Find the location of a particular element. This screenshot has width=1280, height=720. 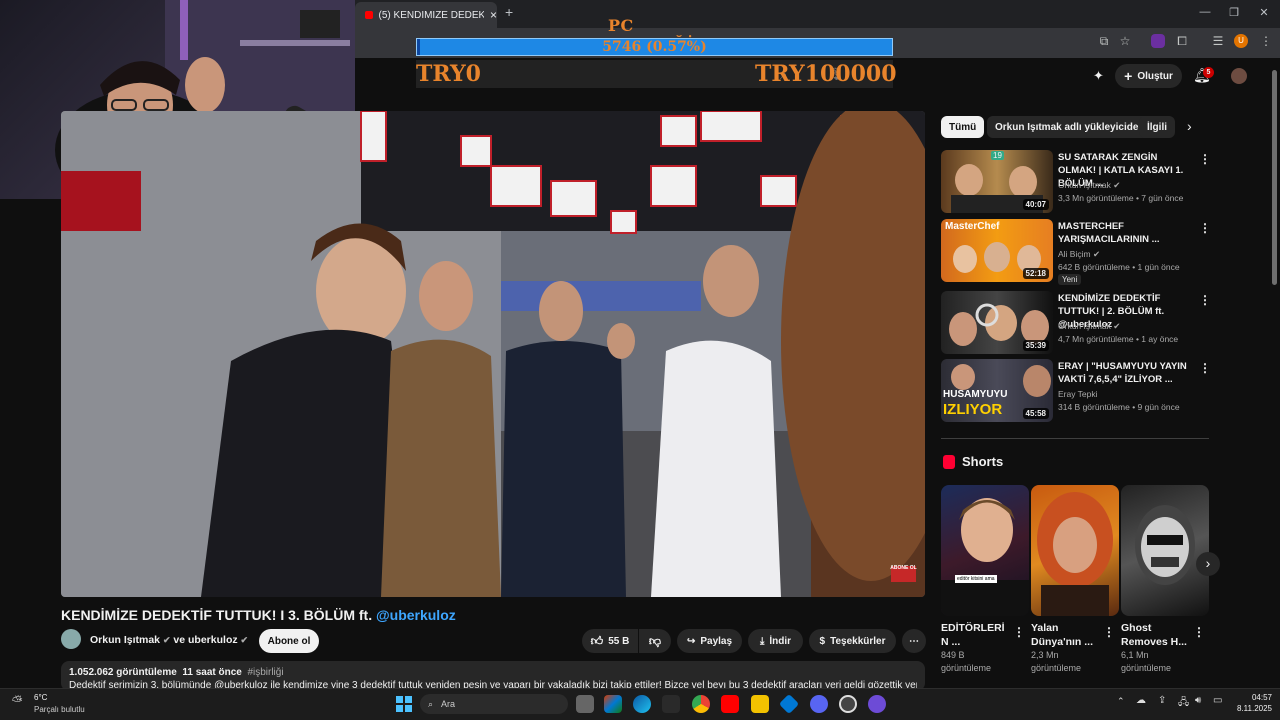

recommended-channel: Ali Biçim ✔ is located at coordinates (1079, 254).